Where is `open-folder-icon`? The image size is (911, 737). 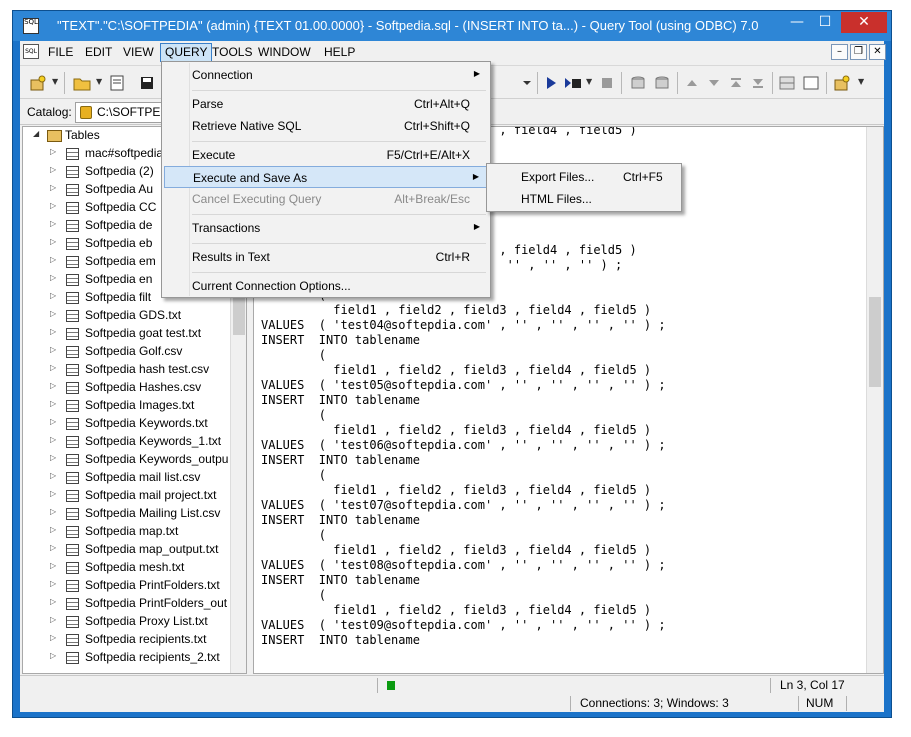 open-folder-icon is located at coordinates (82, 83).